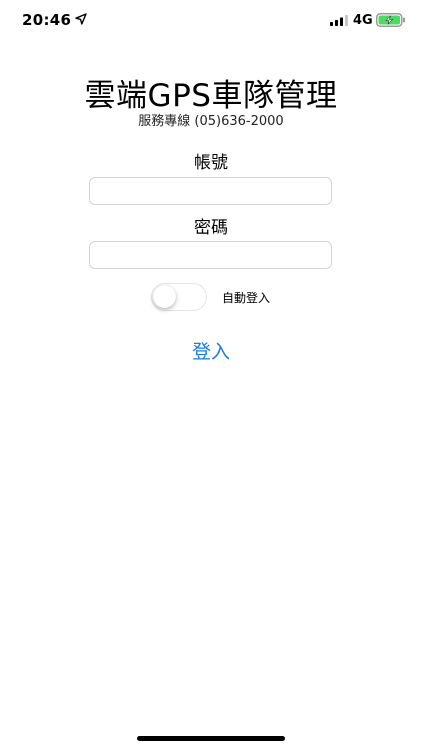  I want to click on login-button: 登入, so click(211, 350).